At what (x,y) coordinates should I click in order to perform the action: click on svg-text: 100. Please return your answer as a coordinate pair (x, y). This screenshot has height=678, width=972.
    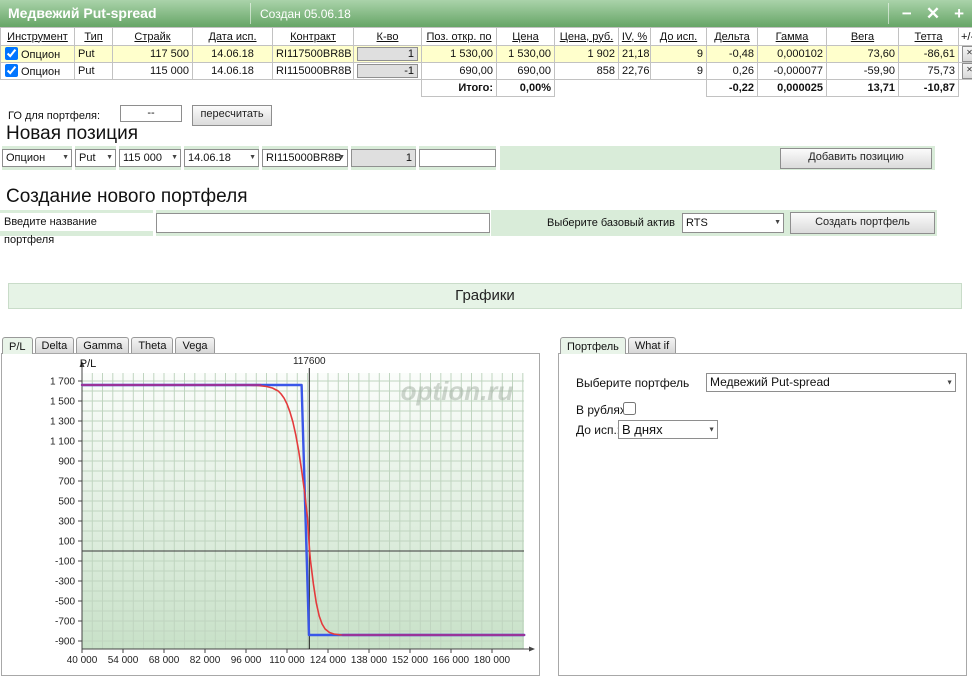
    Looking at the image, I should click on (66, 542).